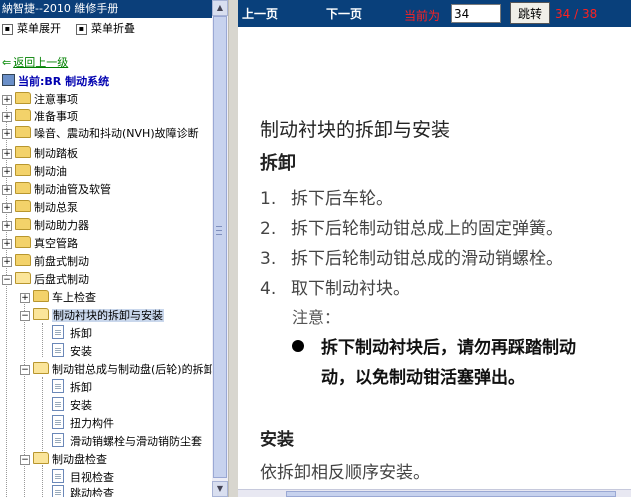 This screenshot has width=631, height=497. I want to click on manual-title: 納智捷--2010 維修手册, so click(106, 9).